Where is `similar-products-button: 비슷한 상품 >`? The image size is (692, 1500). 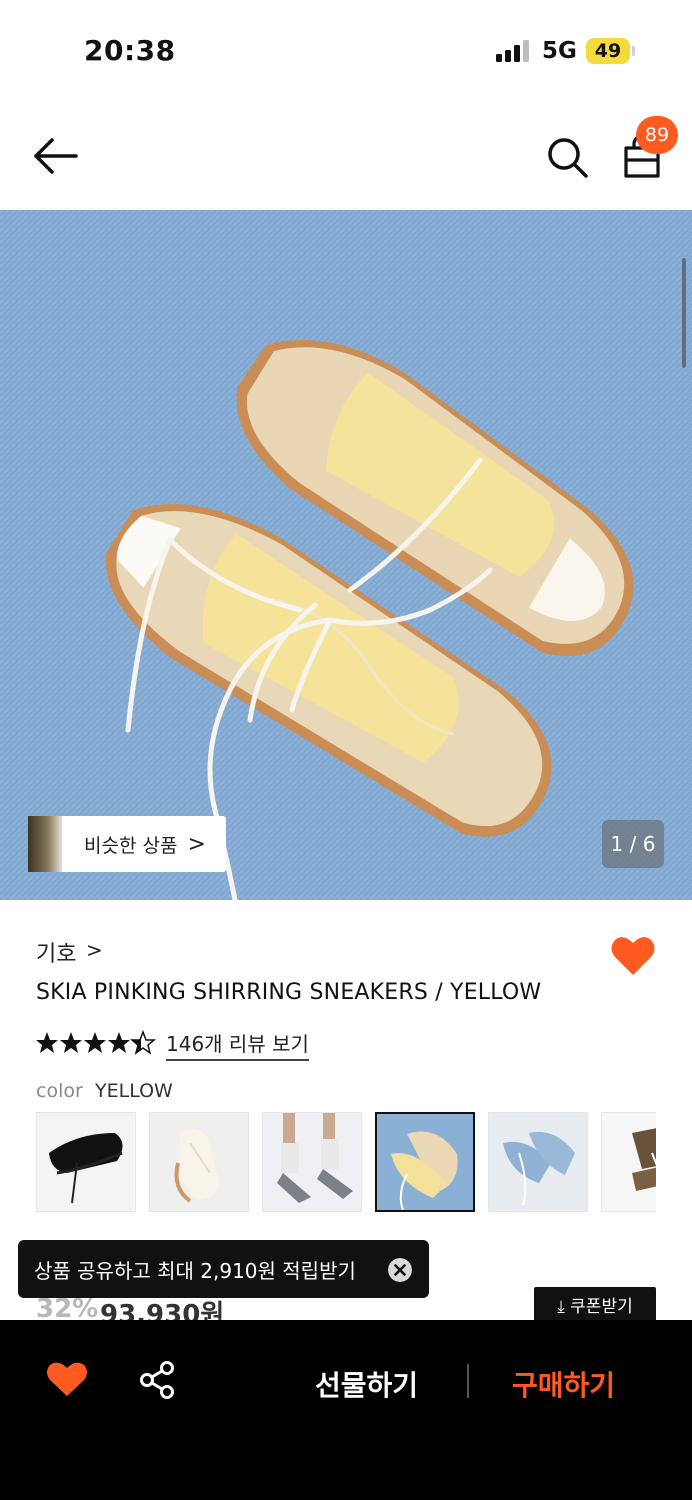 similar-products-button: 비슷한 상품 > is located at coordinates (127, 844).